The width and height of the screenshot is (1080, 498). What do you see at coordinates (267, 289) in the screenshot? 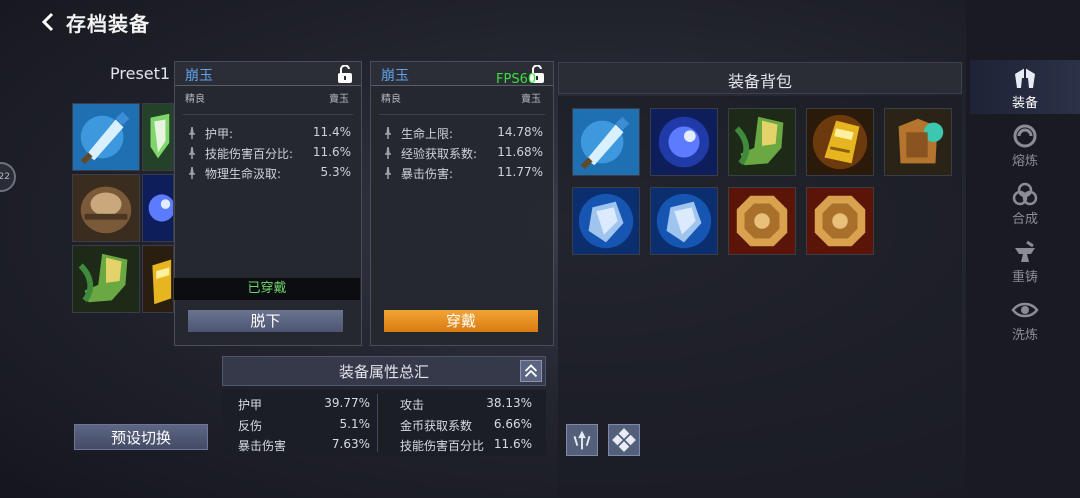
I see `equipped-status: 已穿戴` at bounding box center [267, 289].